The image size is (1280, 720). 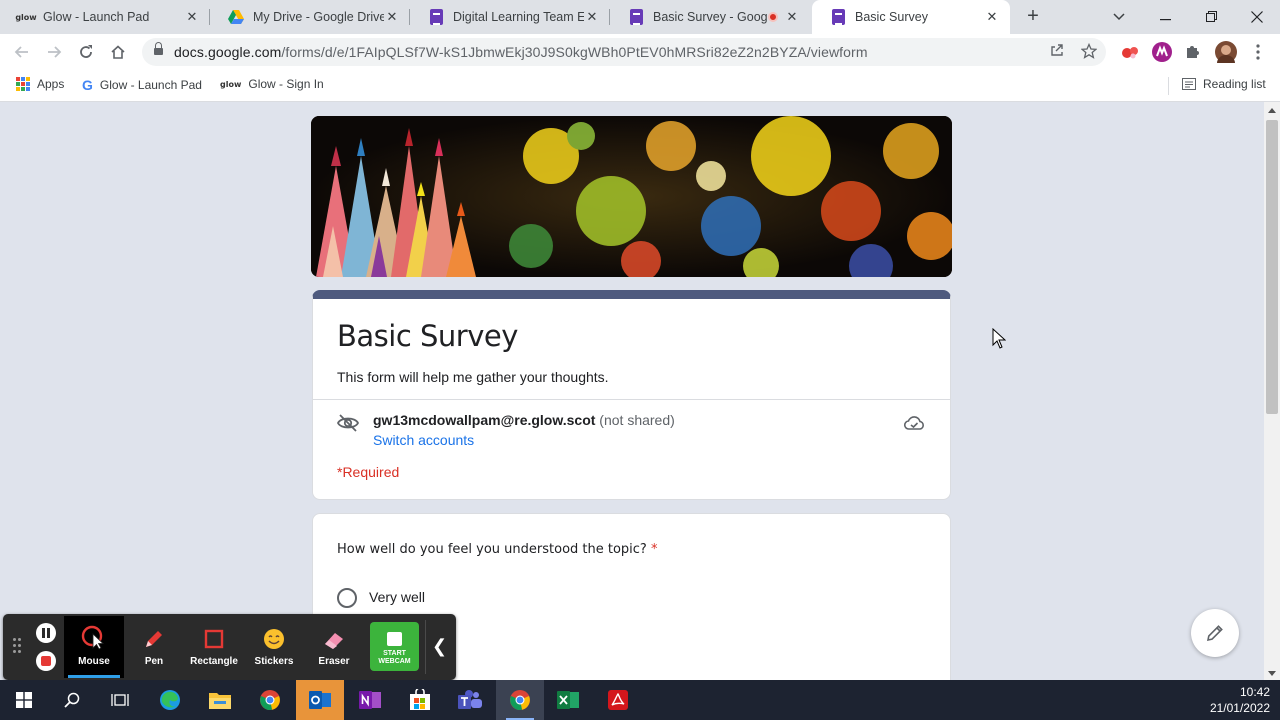 What do you see at coordinates (1119, 17) in the screenshot?
I see `tab-search-chevron-icon` at bounding box center [1119, 17].